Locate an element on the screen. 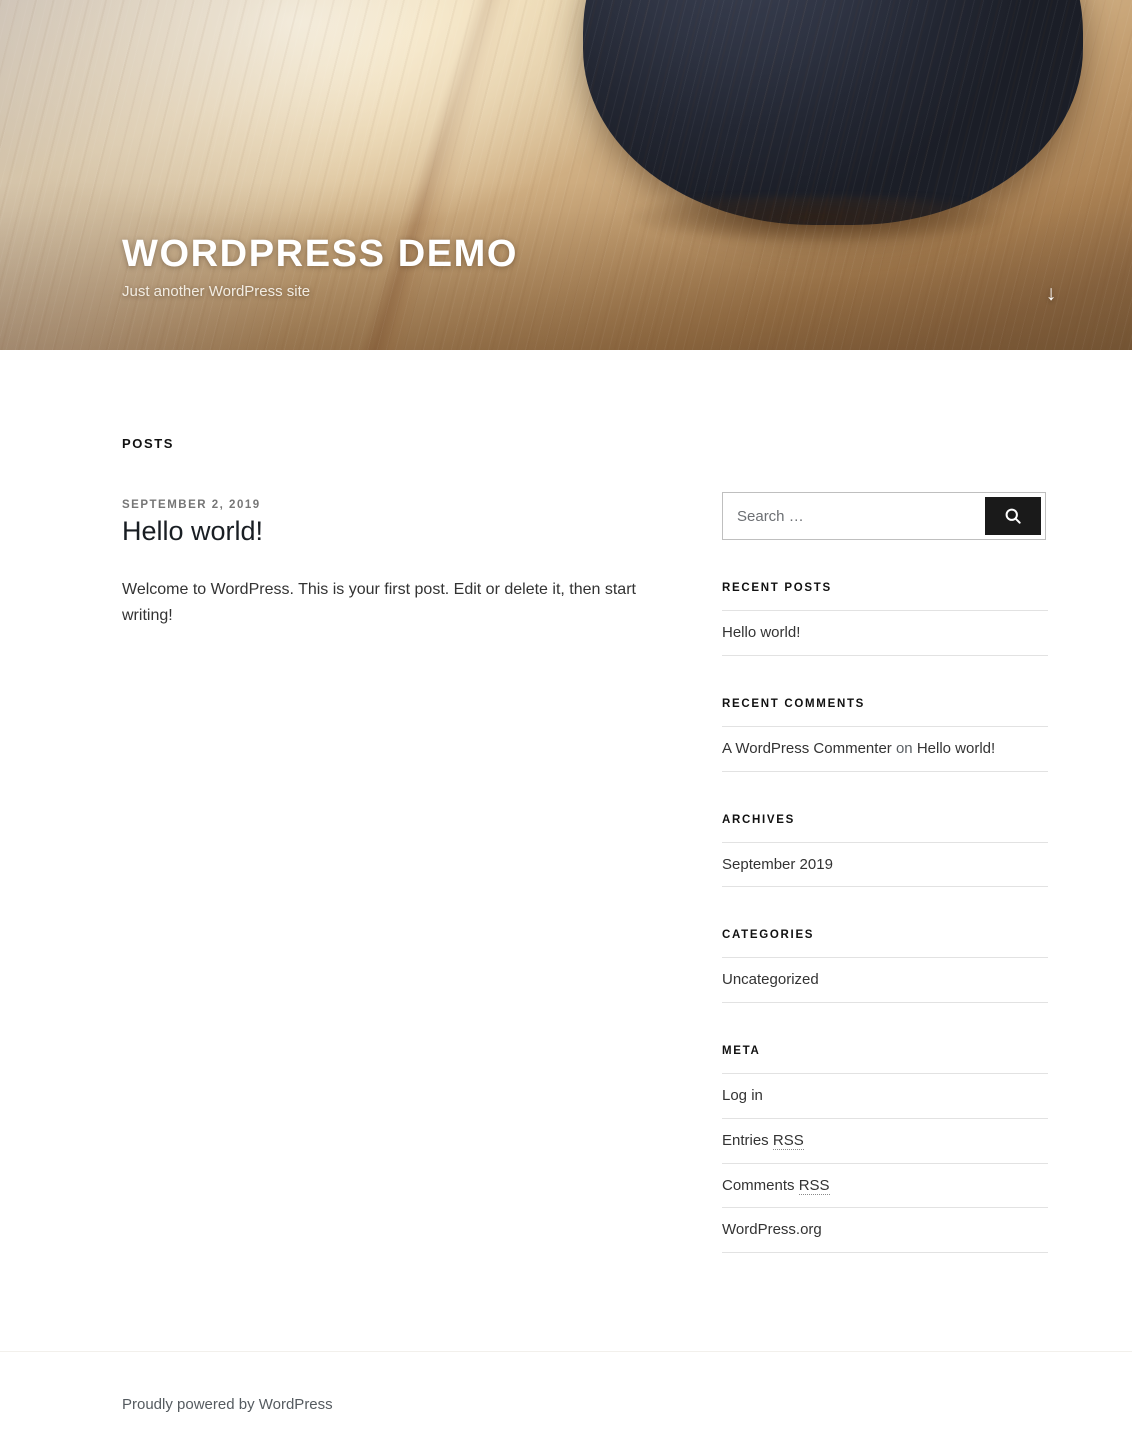 The width and height of the screenshot is (1132, 1450). meta-wordpress-org-link: WordPress.org is located at coordinates (772, 1229).